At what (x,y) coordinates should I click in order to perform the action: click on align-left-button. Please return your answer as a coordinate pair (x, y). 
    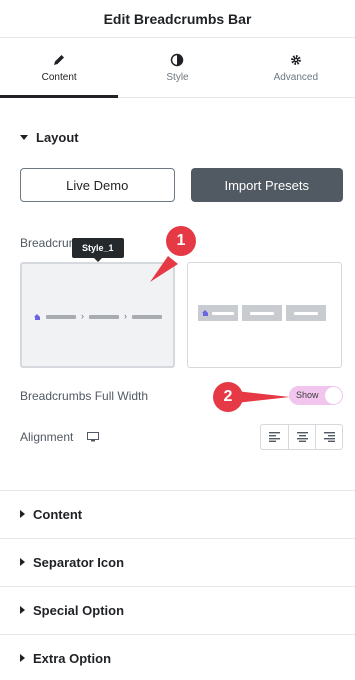
    Looking at the image, I should click on (274, 437).